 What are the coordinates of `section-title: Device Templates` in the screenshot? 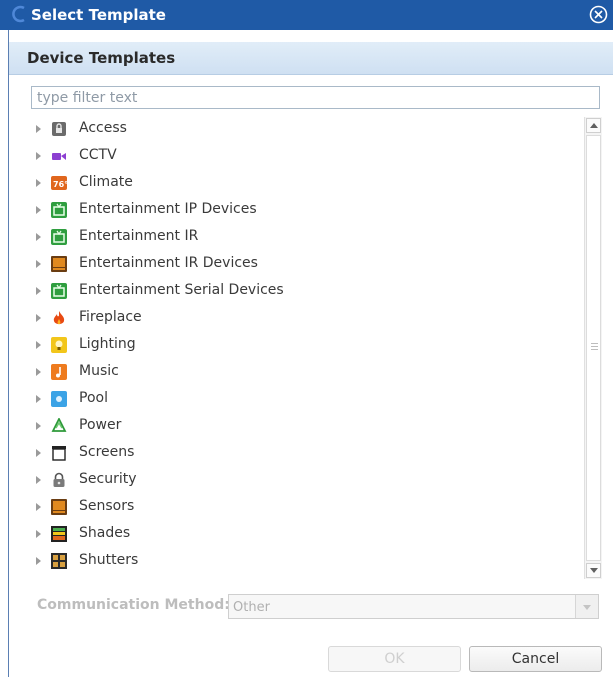 It's located at (101, 58).